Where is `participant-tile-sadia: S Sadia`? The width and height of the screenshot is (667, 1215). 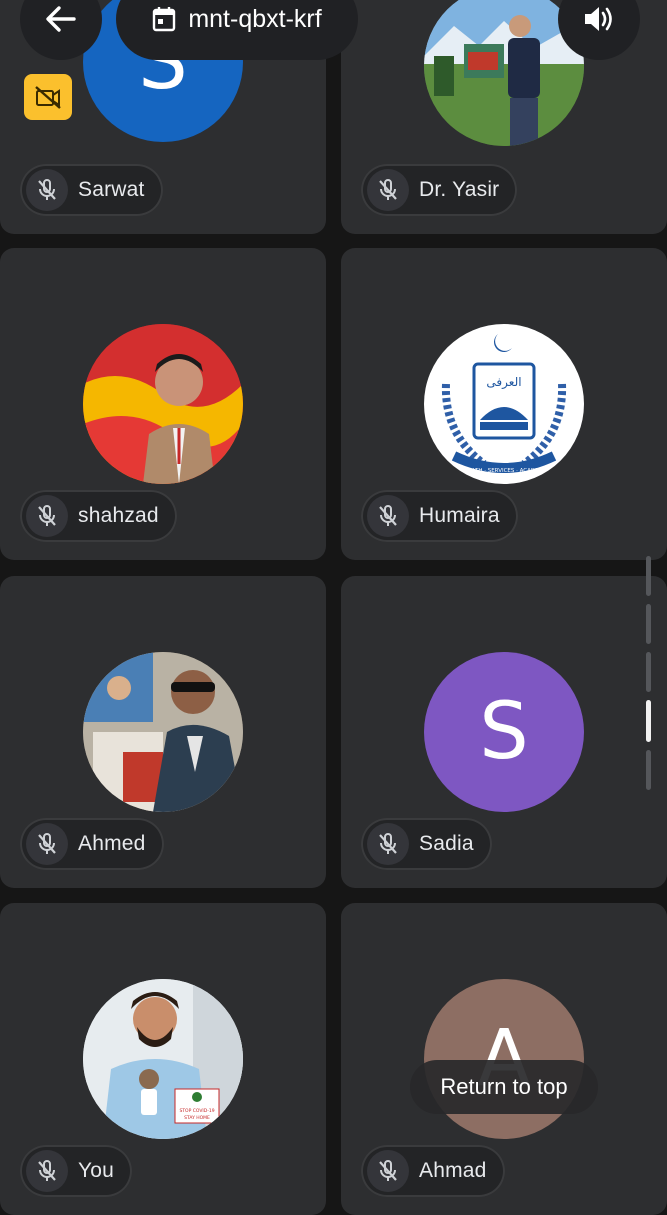 participant-tile-sadia: S Sadia is located at coordinates (504, 732).